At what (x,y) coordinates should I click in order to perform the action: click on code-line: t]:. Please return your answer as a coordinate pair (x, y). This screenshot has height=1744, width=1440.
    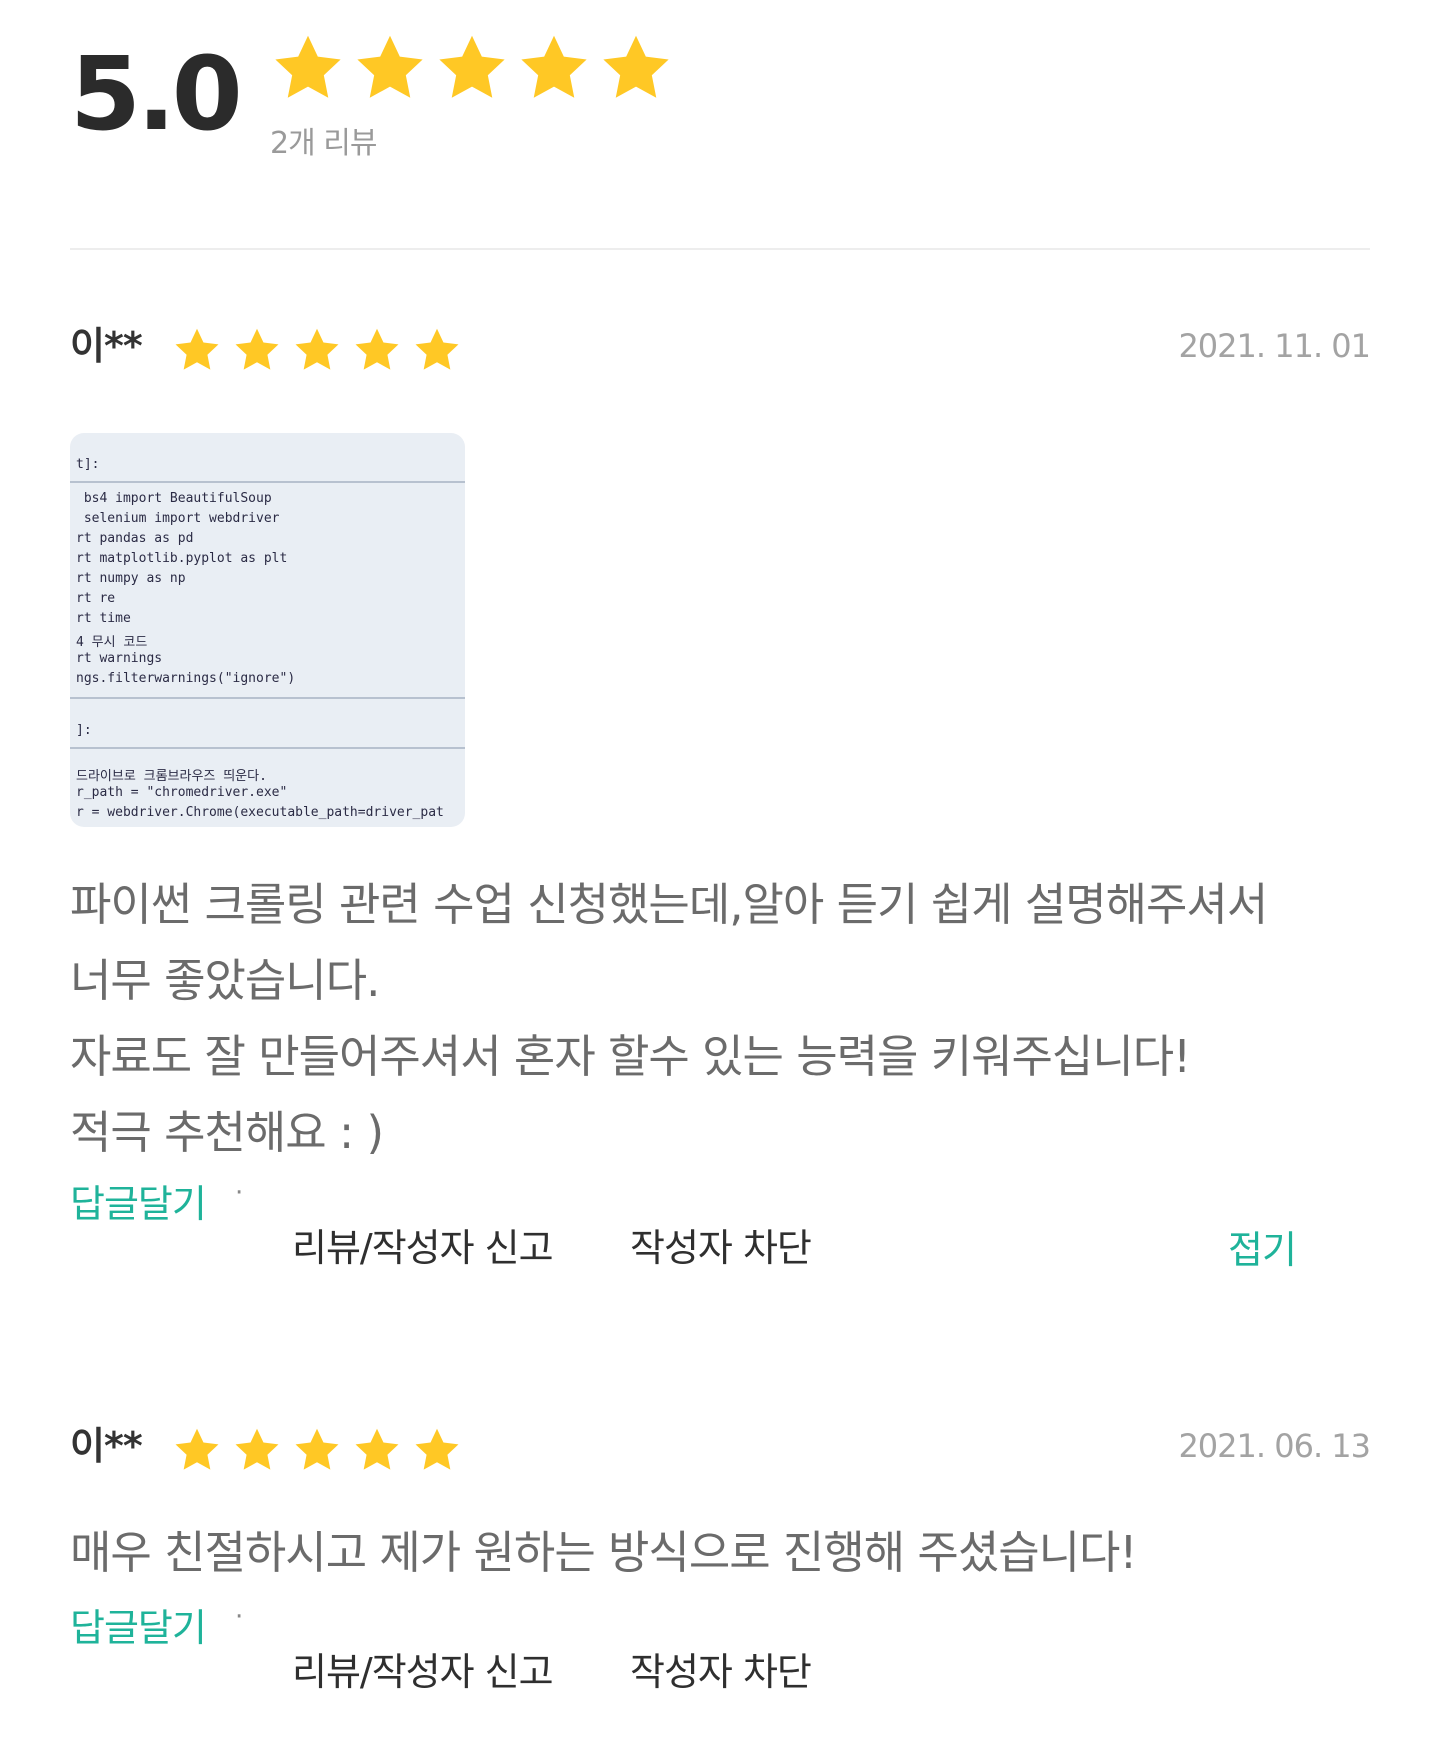
    Looking at the image, I should click on (88, 464).